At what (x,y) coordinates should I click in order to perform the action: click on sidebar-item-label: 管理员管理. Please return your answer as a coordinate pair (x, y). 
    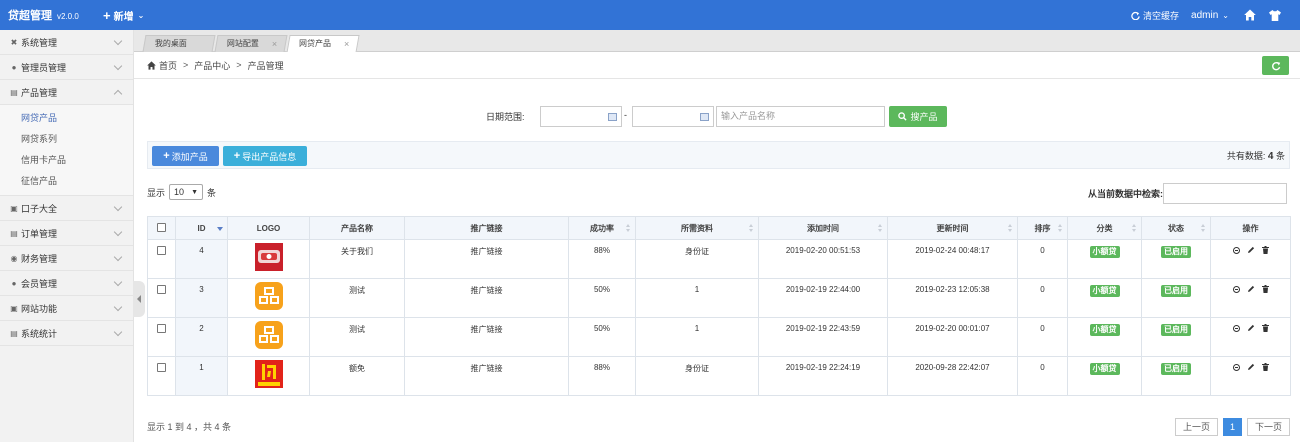
    Looking at the image, I should click on (44, 67).